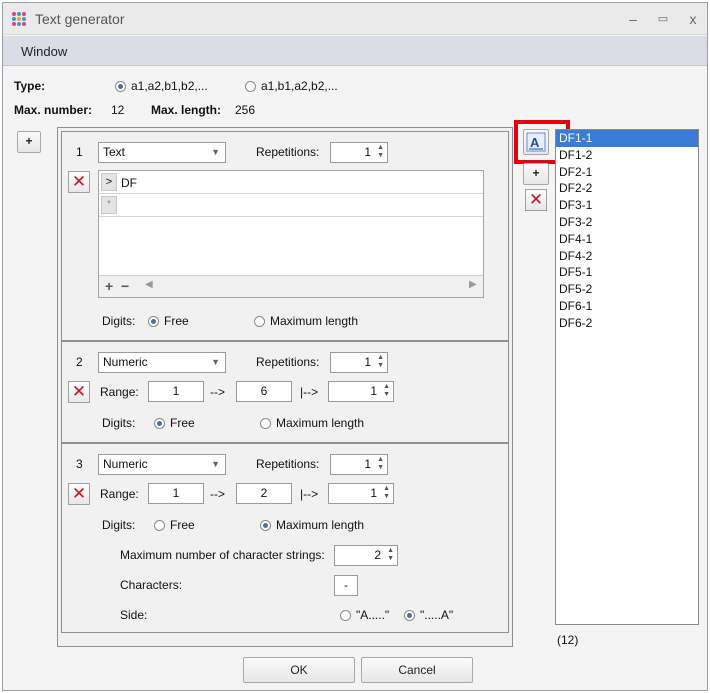 The height and width of the screenshot is (693, 710). Describe the element at coordinates (114, 152) in the screenshot. I see `block-1-type-value: Text` at that location.